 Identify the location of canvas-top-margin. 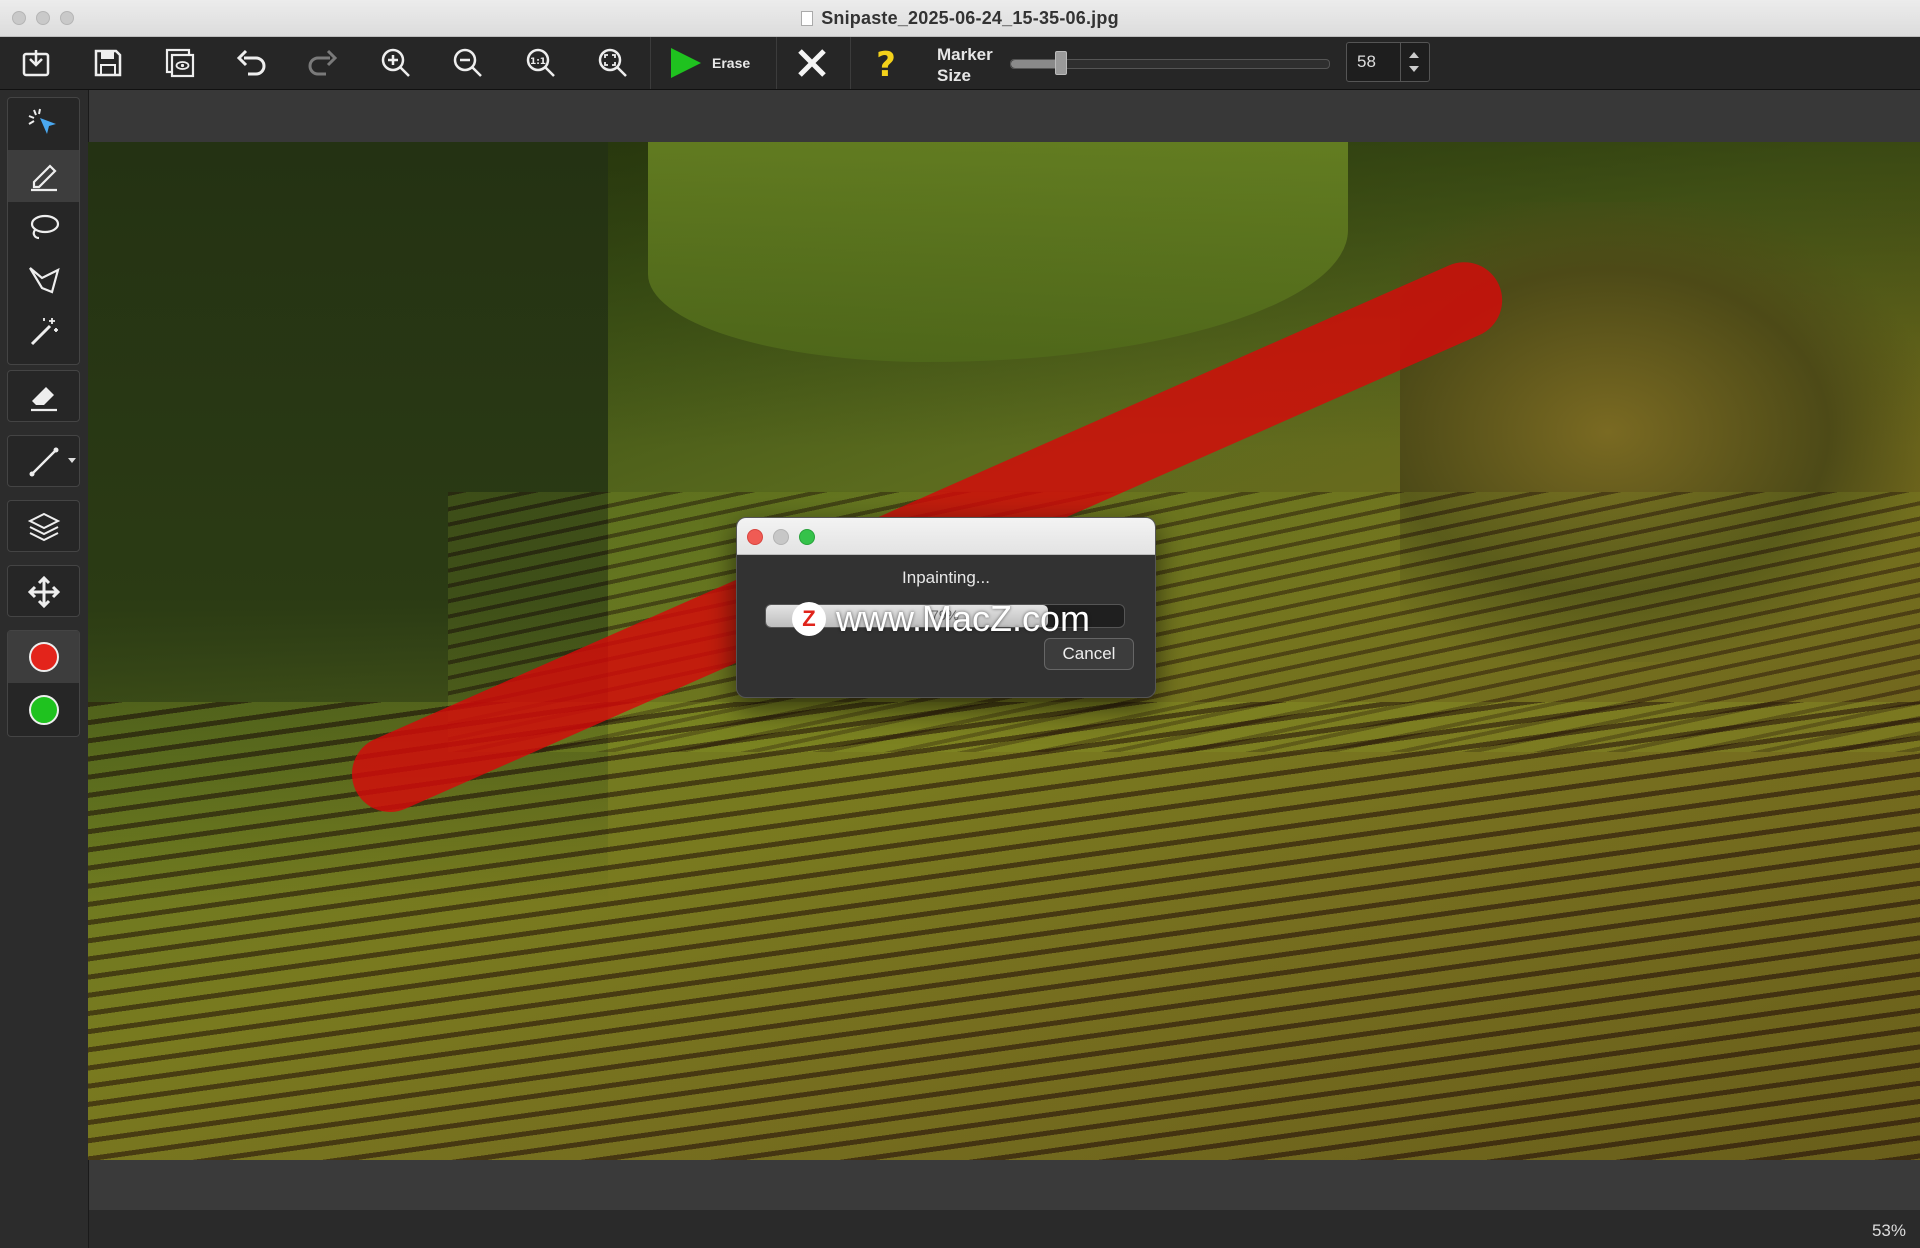
(1004, 116).